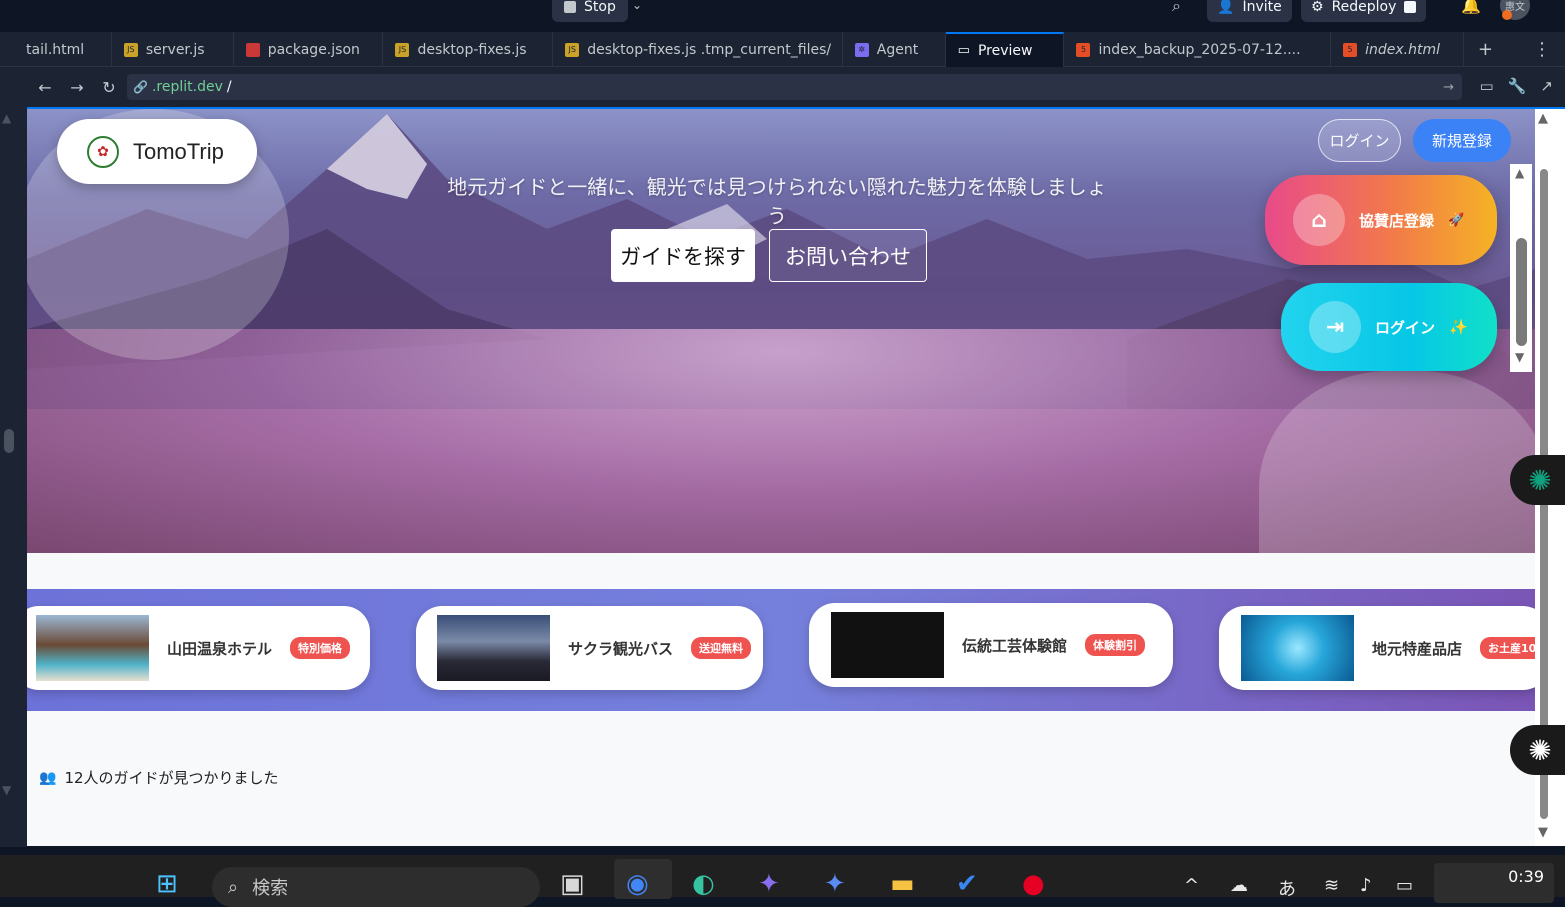 Image resolution: width=1565 pixels, height=907 pixels. Describe the element at coordinates (1537, 750) in the screenshot. I see `openai-icon: ✺` at that location.